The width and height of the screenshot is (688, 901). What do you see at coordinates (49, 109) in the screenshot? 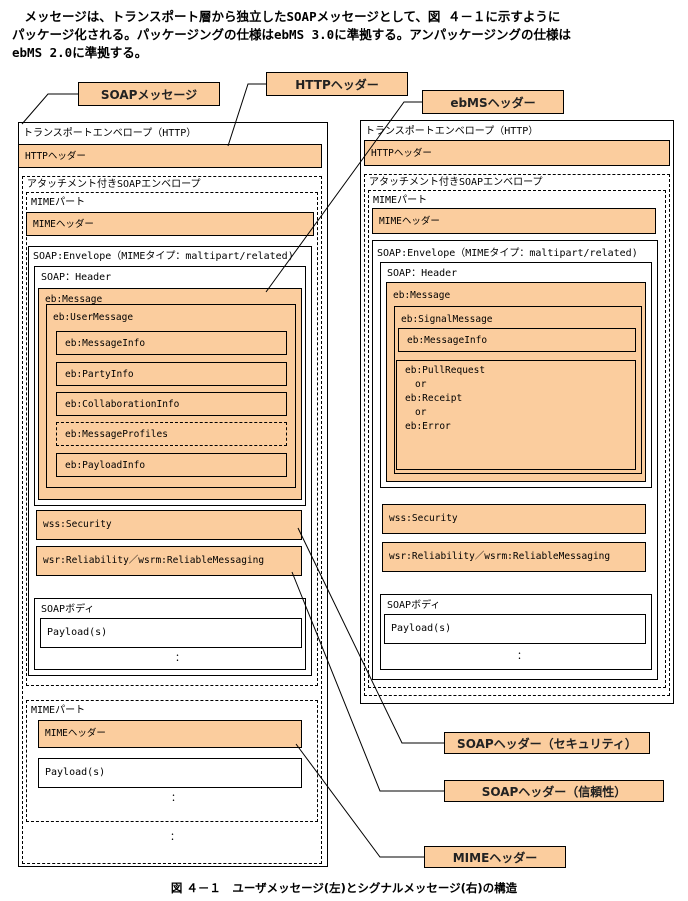
I see `leader-soap-message` at bounding box center [49, 109].